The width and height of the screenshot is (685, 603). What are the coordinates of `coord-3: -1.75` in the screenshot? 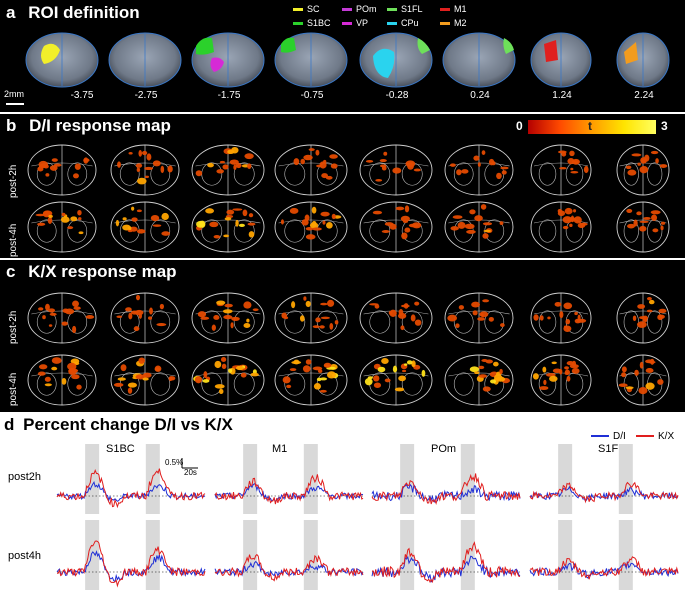 It's located at (229, 95).